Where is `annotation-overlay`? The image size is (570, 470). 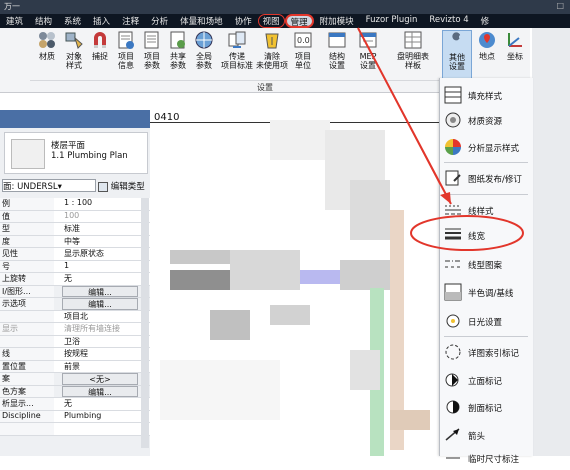 annotation-overlay is located at coordinates (440, 139).